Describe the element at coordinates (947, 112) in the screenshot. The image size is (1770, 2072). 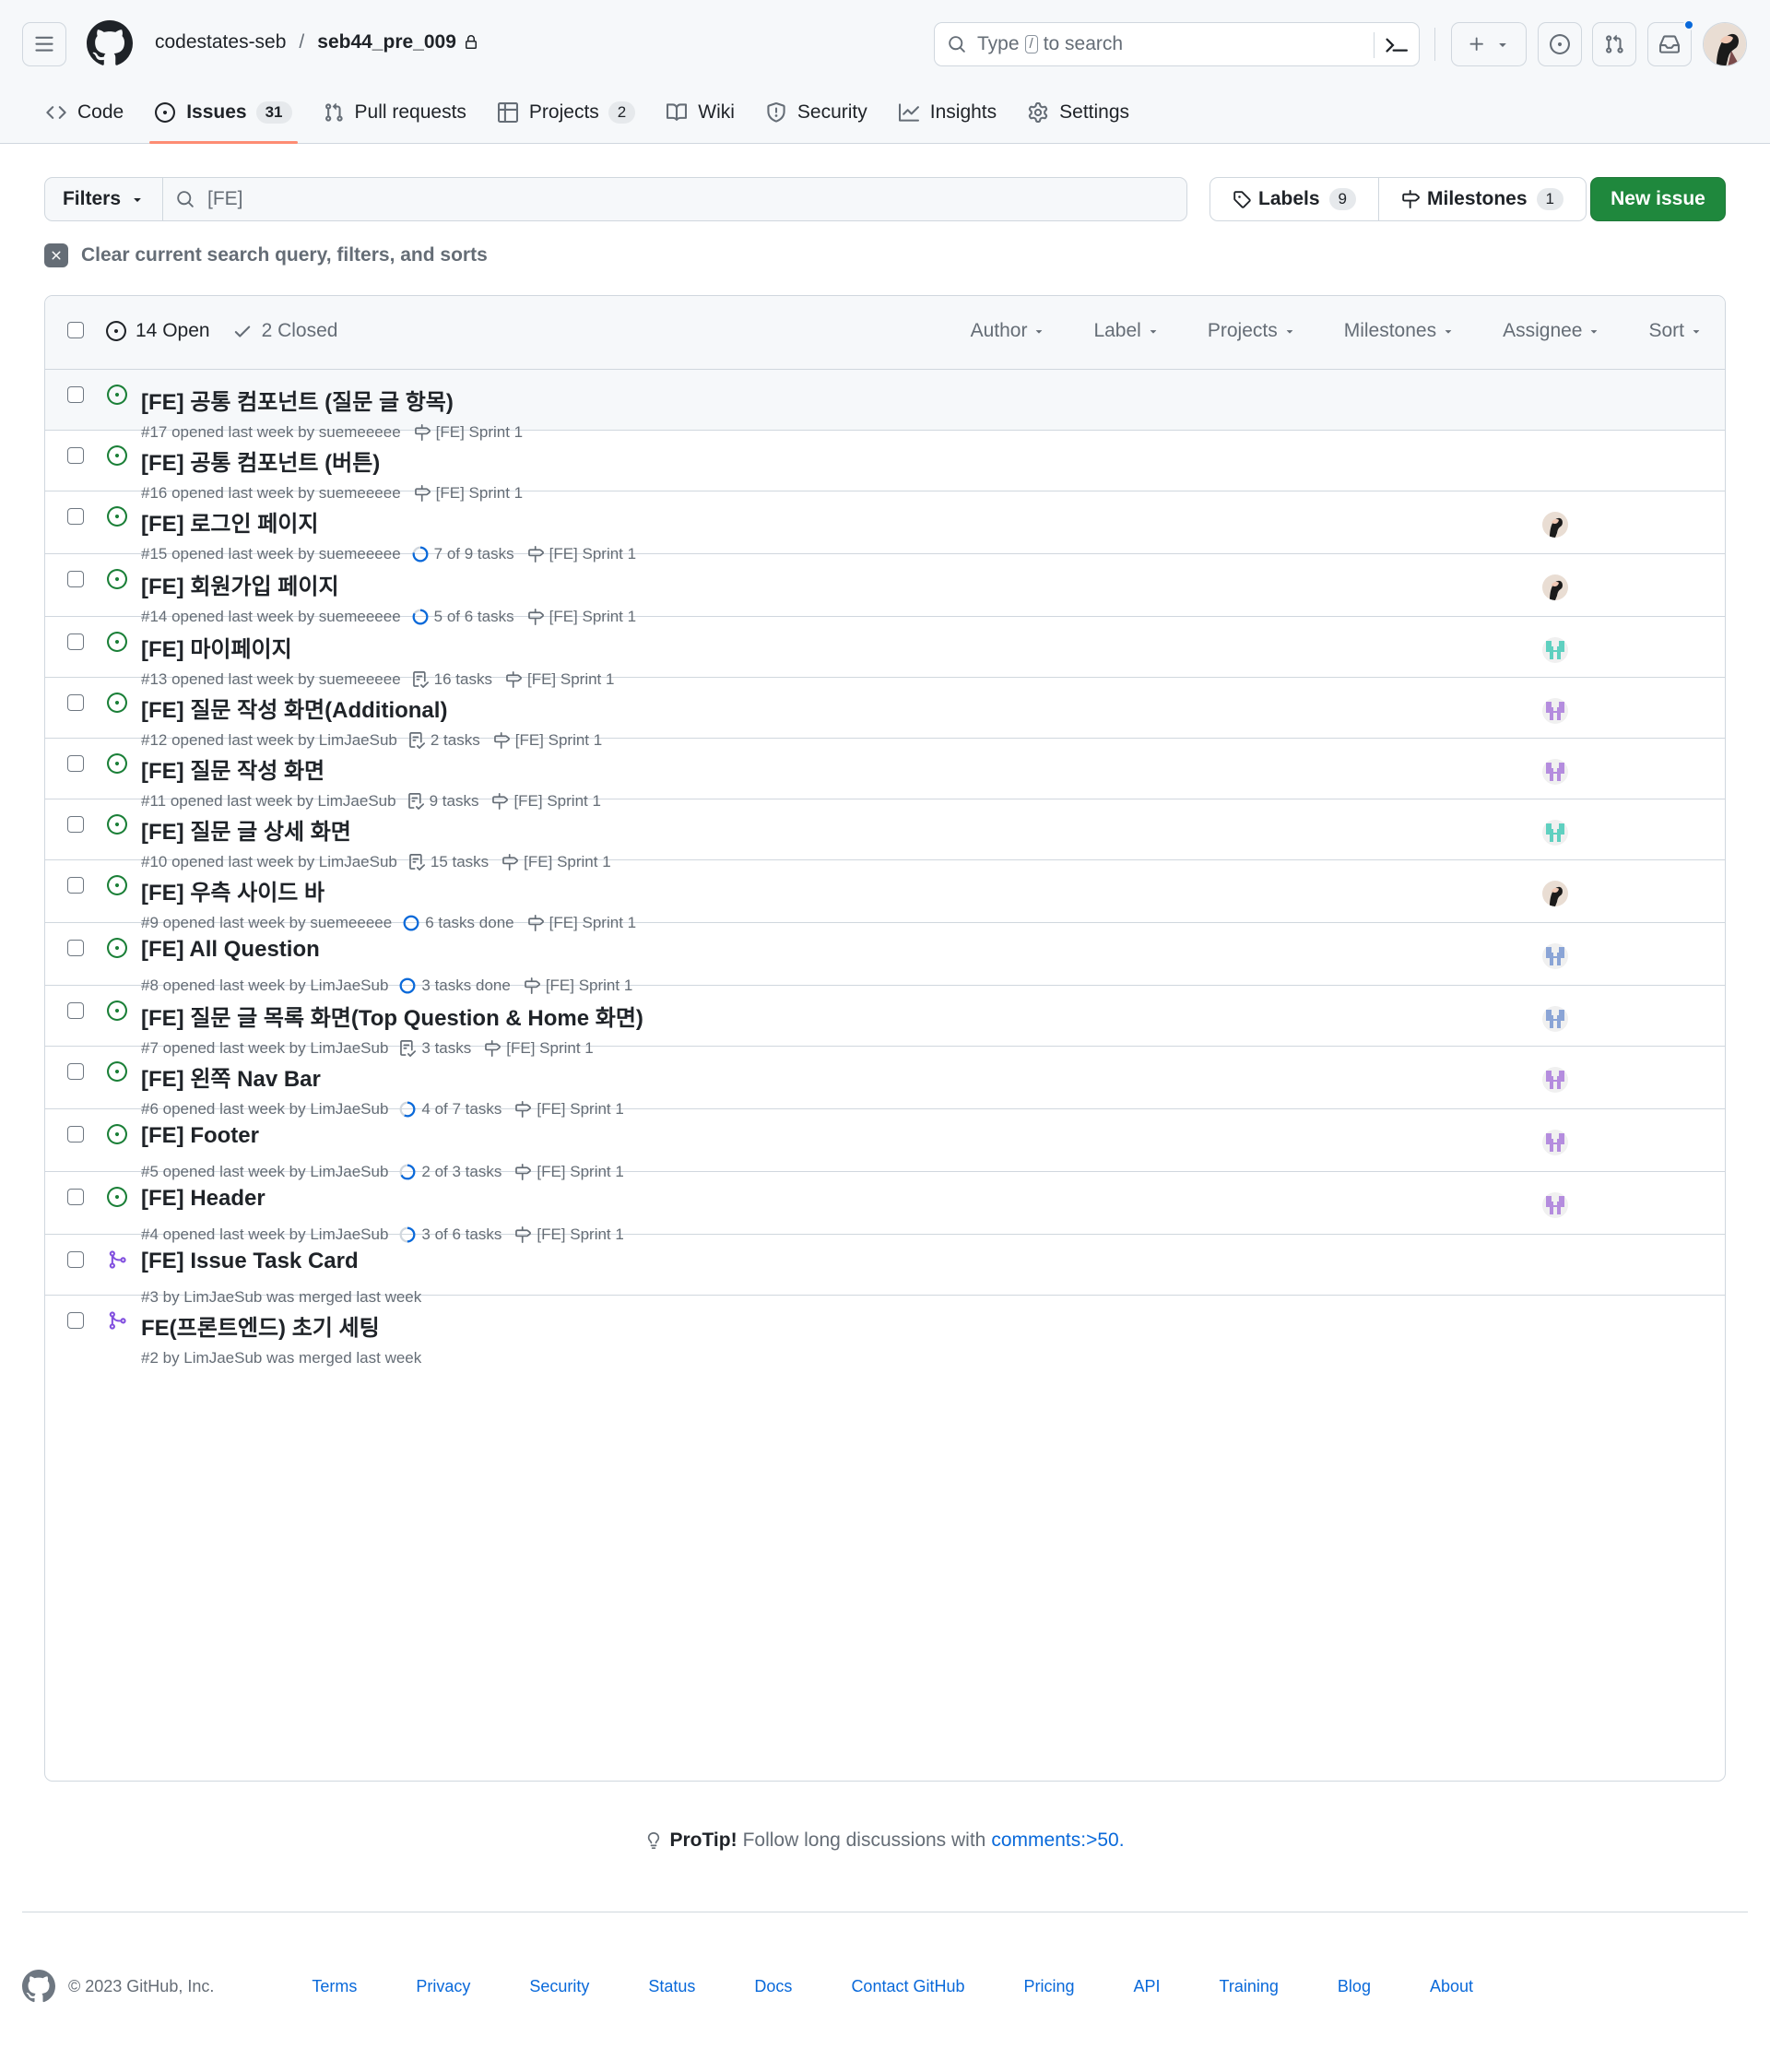
I see `tab-insights: Insights` at that location.